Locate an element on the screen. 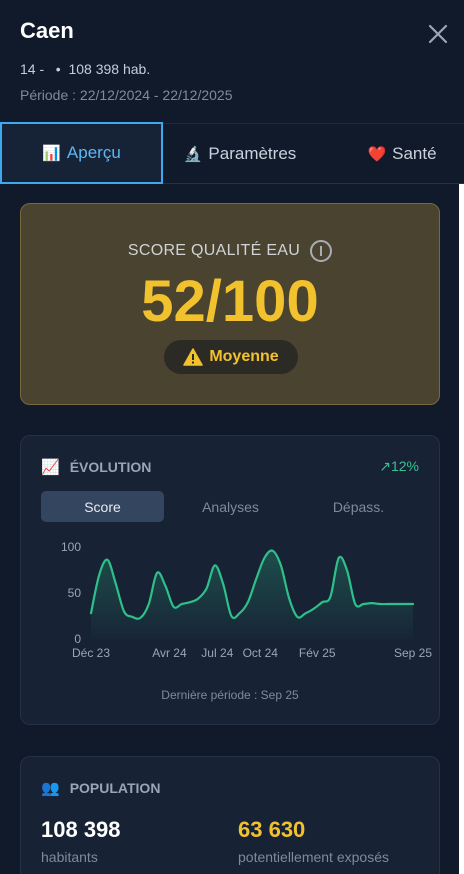 This screenshot has width=464, height=874. x-tick-label: Fév 25 is located at coordinates (317, 653).